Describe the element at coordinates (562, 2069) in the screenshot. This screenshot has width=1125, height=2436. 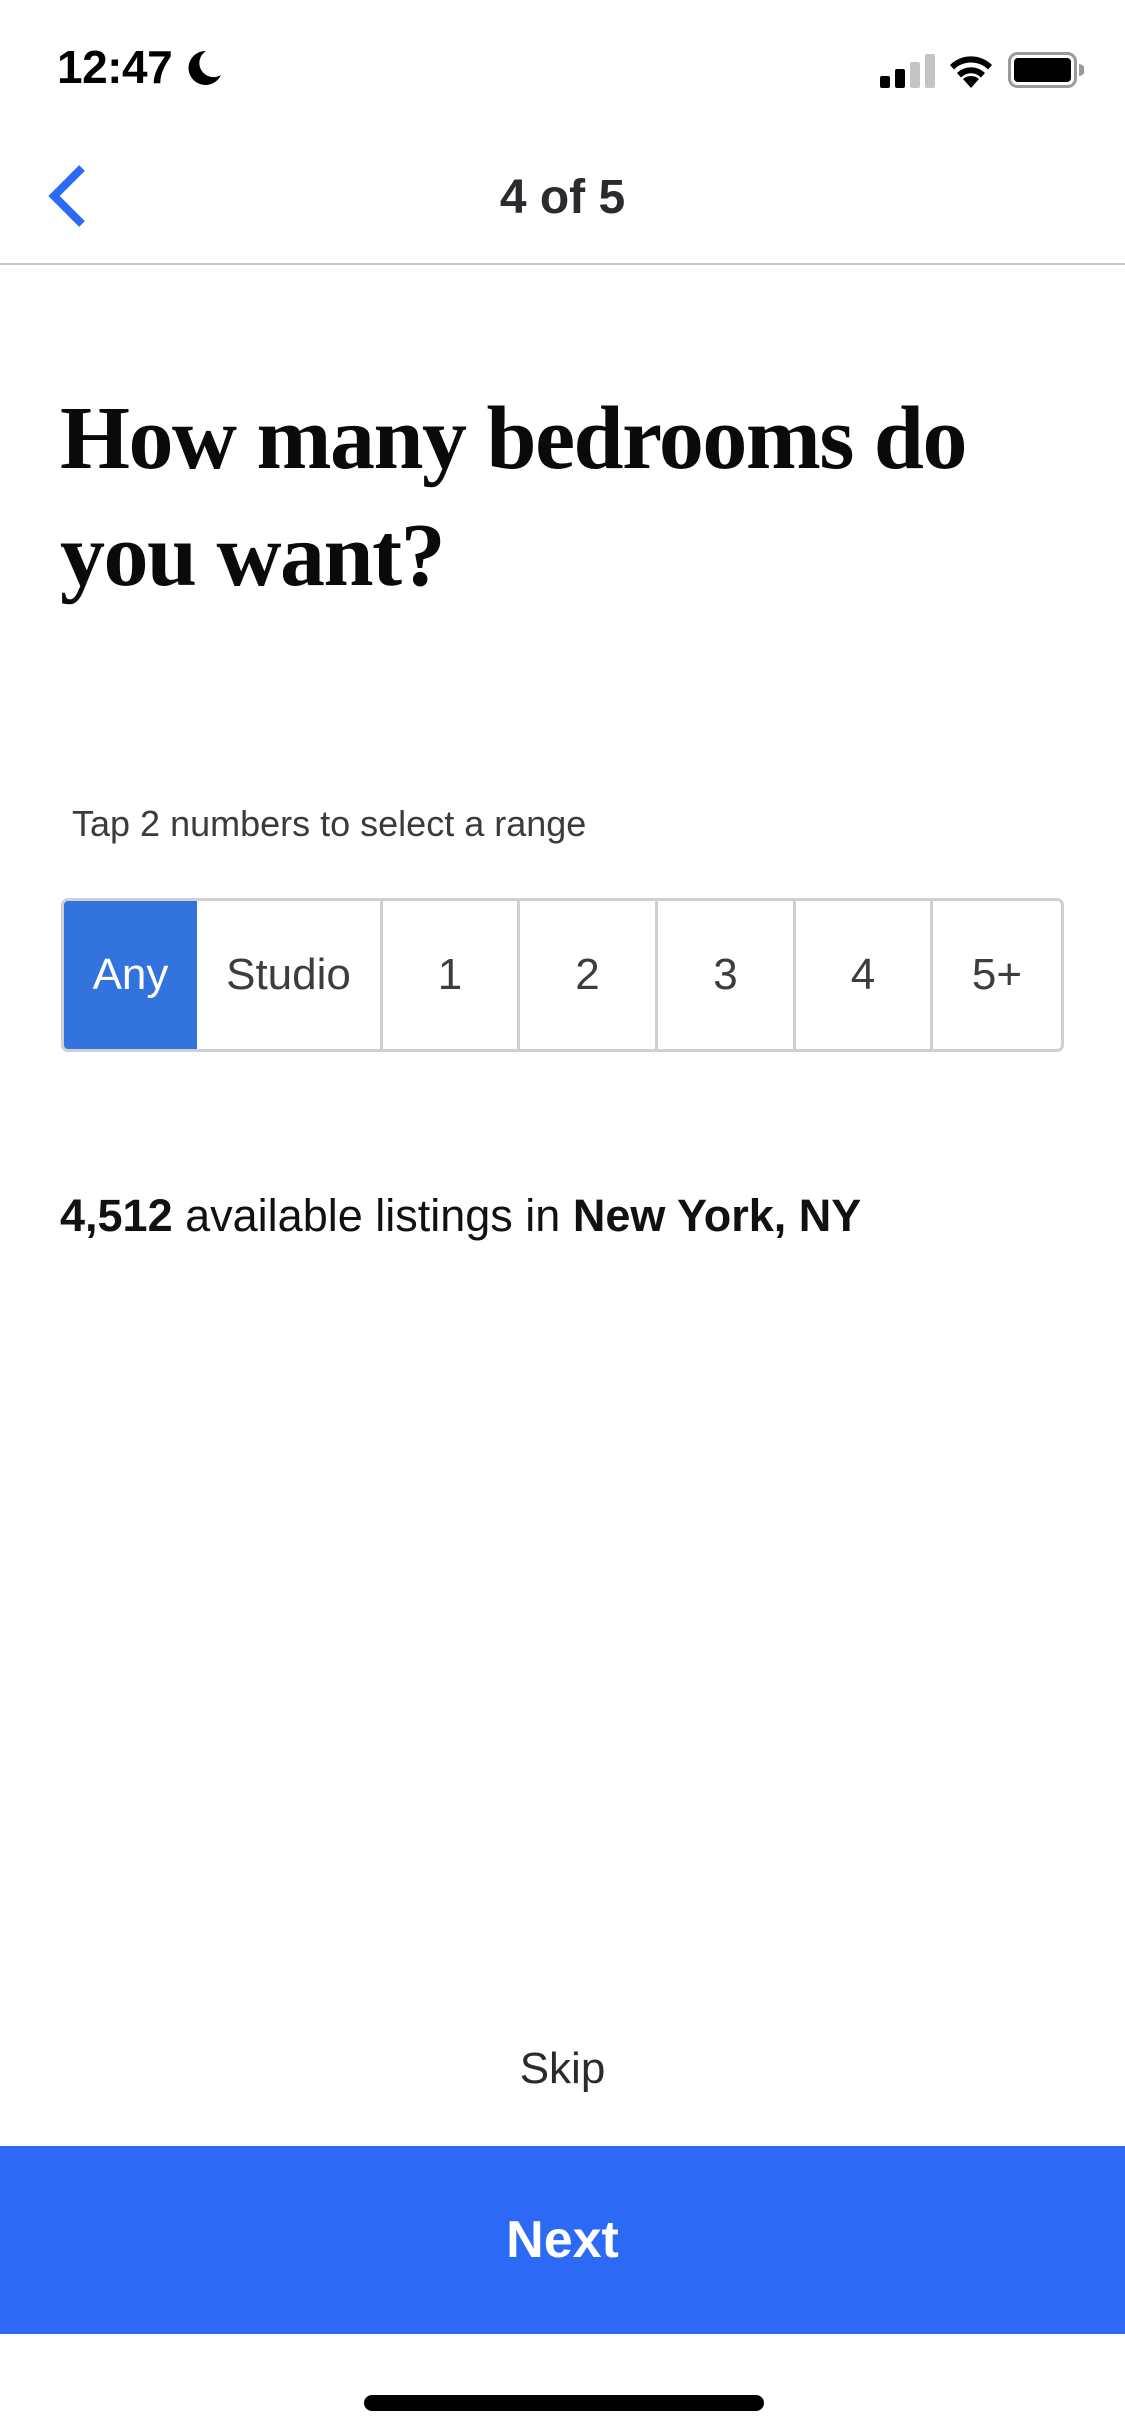
I see `skip-button: Skip` at that location.